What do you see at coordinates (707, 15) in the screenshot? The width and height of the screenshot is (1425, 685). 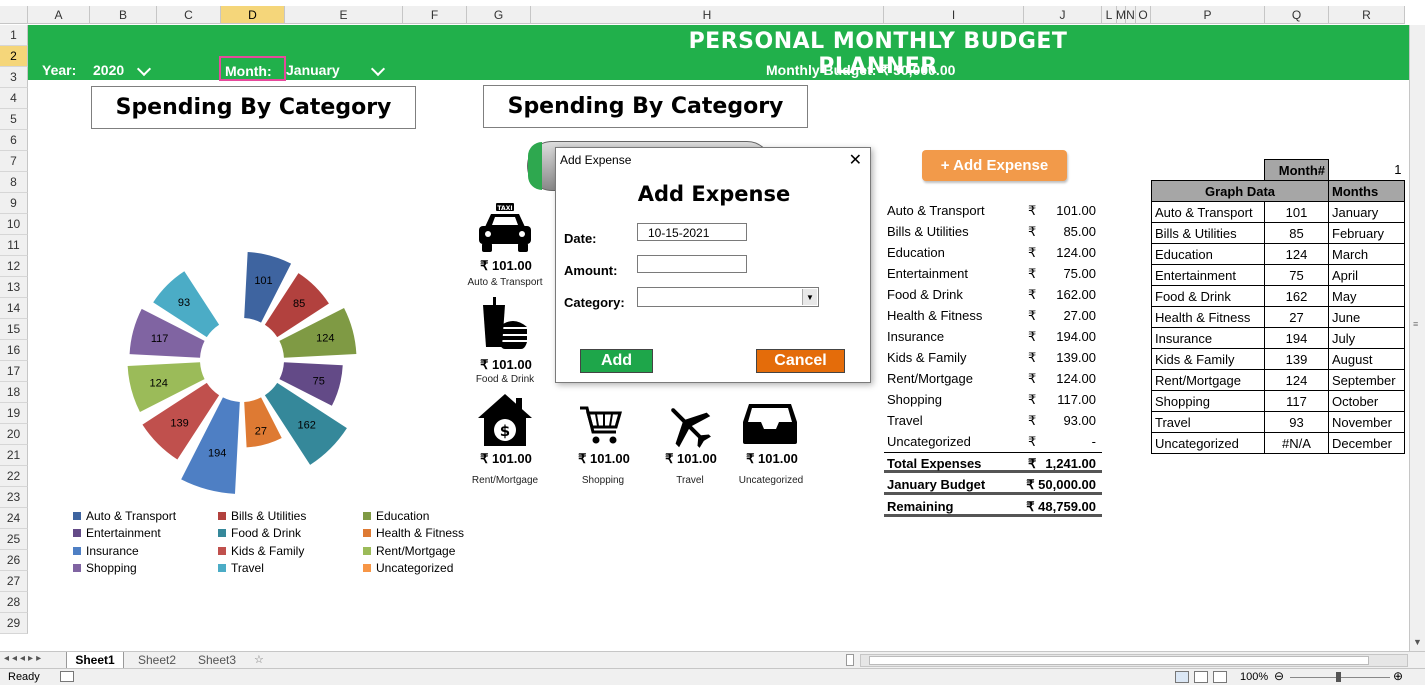 I see `column-header-h: H` at bounding box center [707, 15].